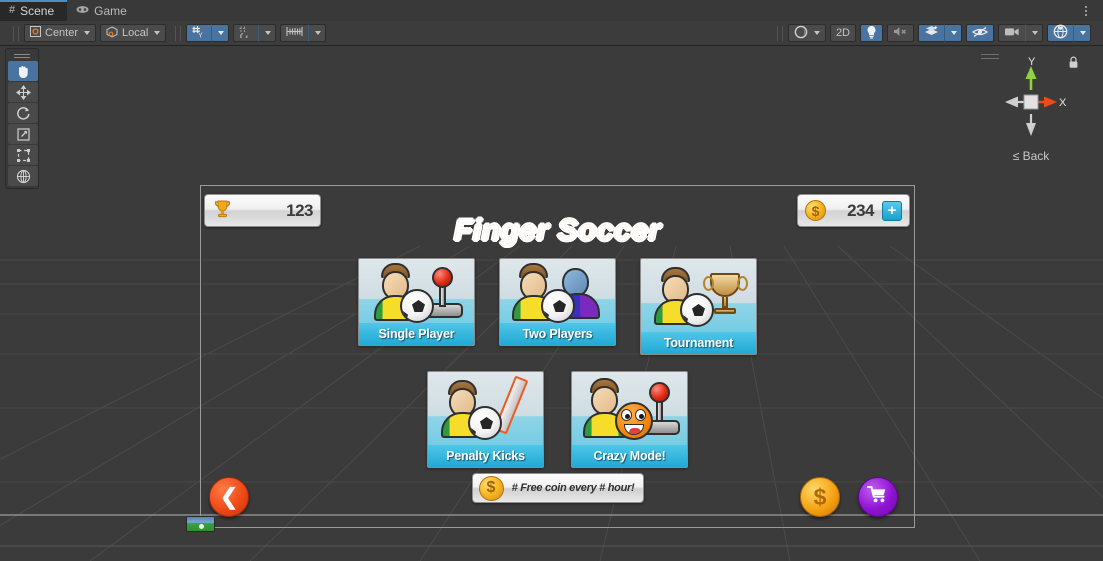 This screenshot has height=561, width=1103. I want to click on gizmos-icon, so click(1060, 33).